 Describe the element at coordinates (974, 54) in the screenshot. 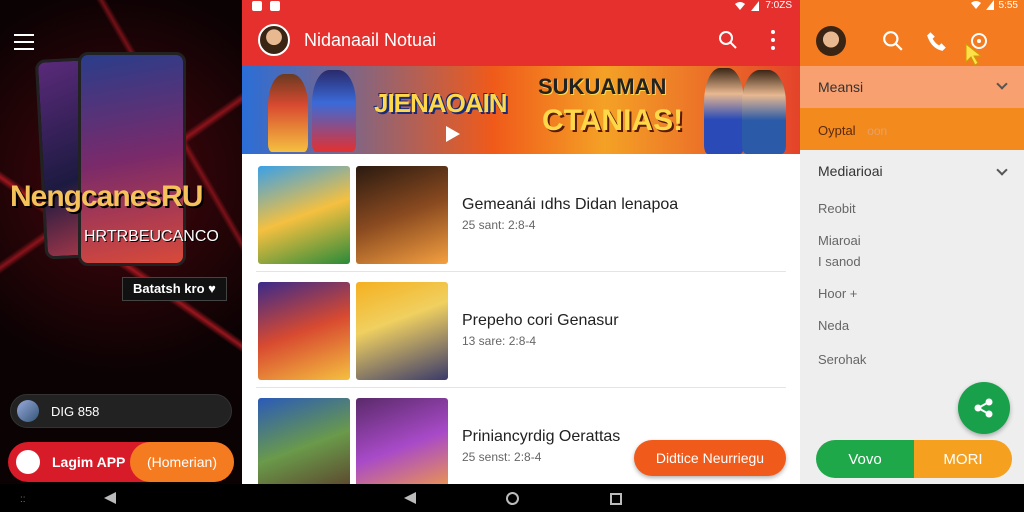

I see `cursor-icon` at that location.